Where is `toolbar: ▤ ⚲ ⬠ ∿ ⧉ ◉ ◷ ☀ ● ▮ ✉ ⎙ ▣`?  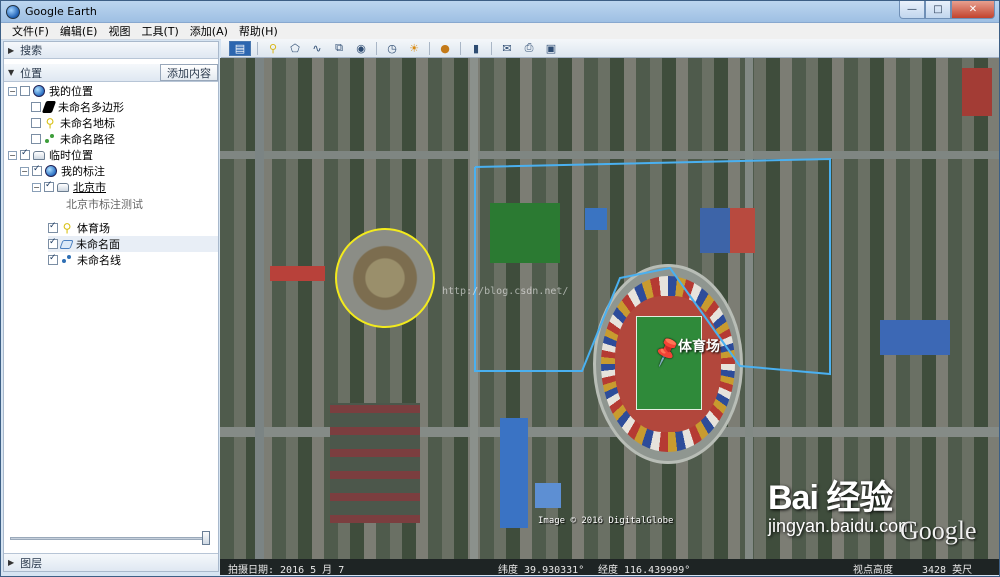
toolbar: ▤ ⚲ ⬠ ∿ ⧉ ◉ ◷ ☀ ● ▮ ✉ ⎙ ▣ is located at coordinates (610, 48).